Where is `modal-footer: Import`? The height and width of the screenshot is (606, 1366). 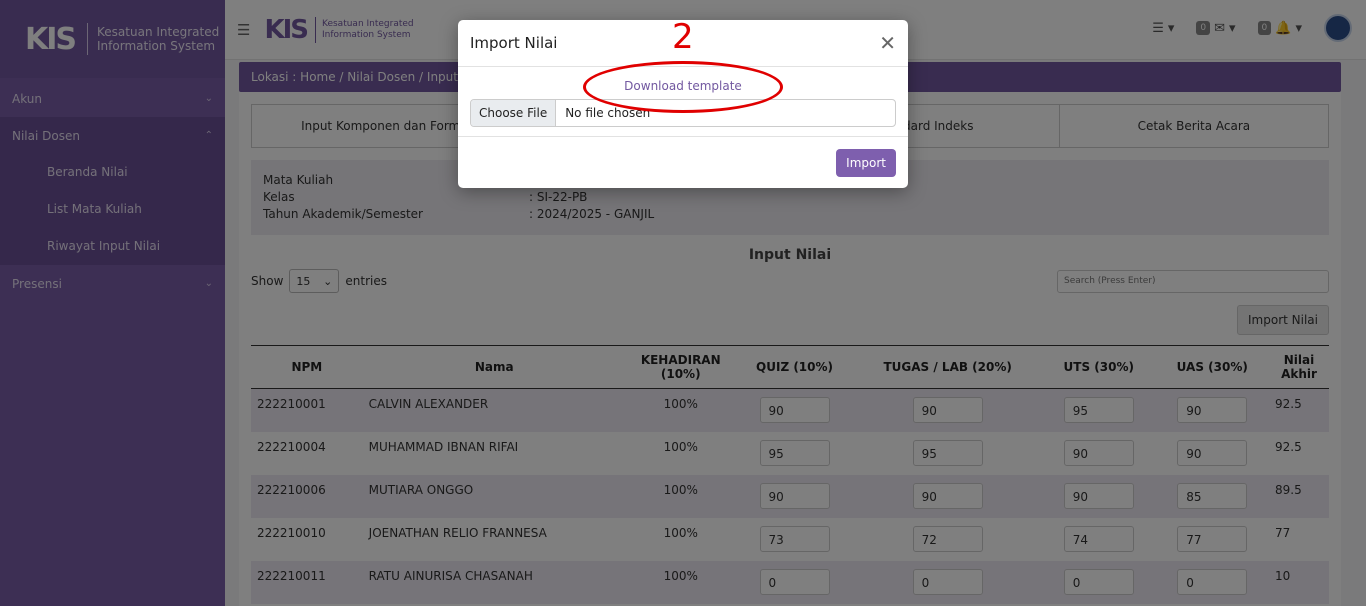
modal-footer: Import is located at coordinates (683, 163).